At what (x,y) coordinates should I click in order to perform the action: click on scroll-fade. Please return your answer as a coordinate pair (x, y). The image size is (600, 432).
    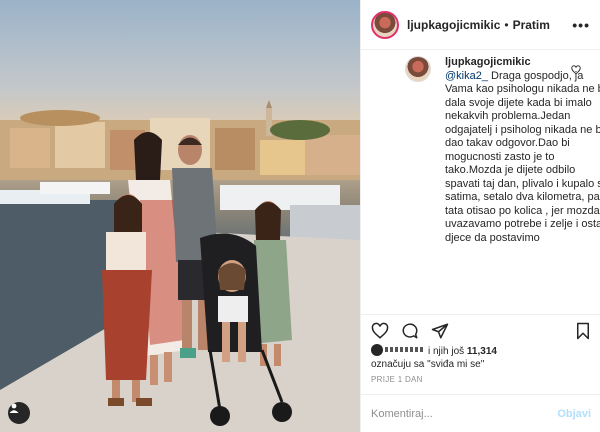
    Looking at the image, I should click on (480, 307).